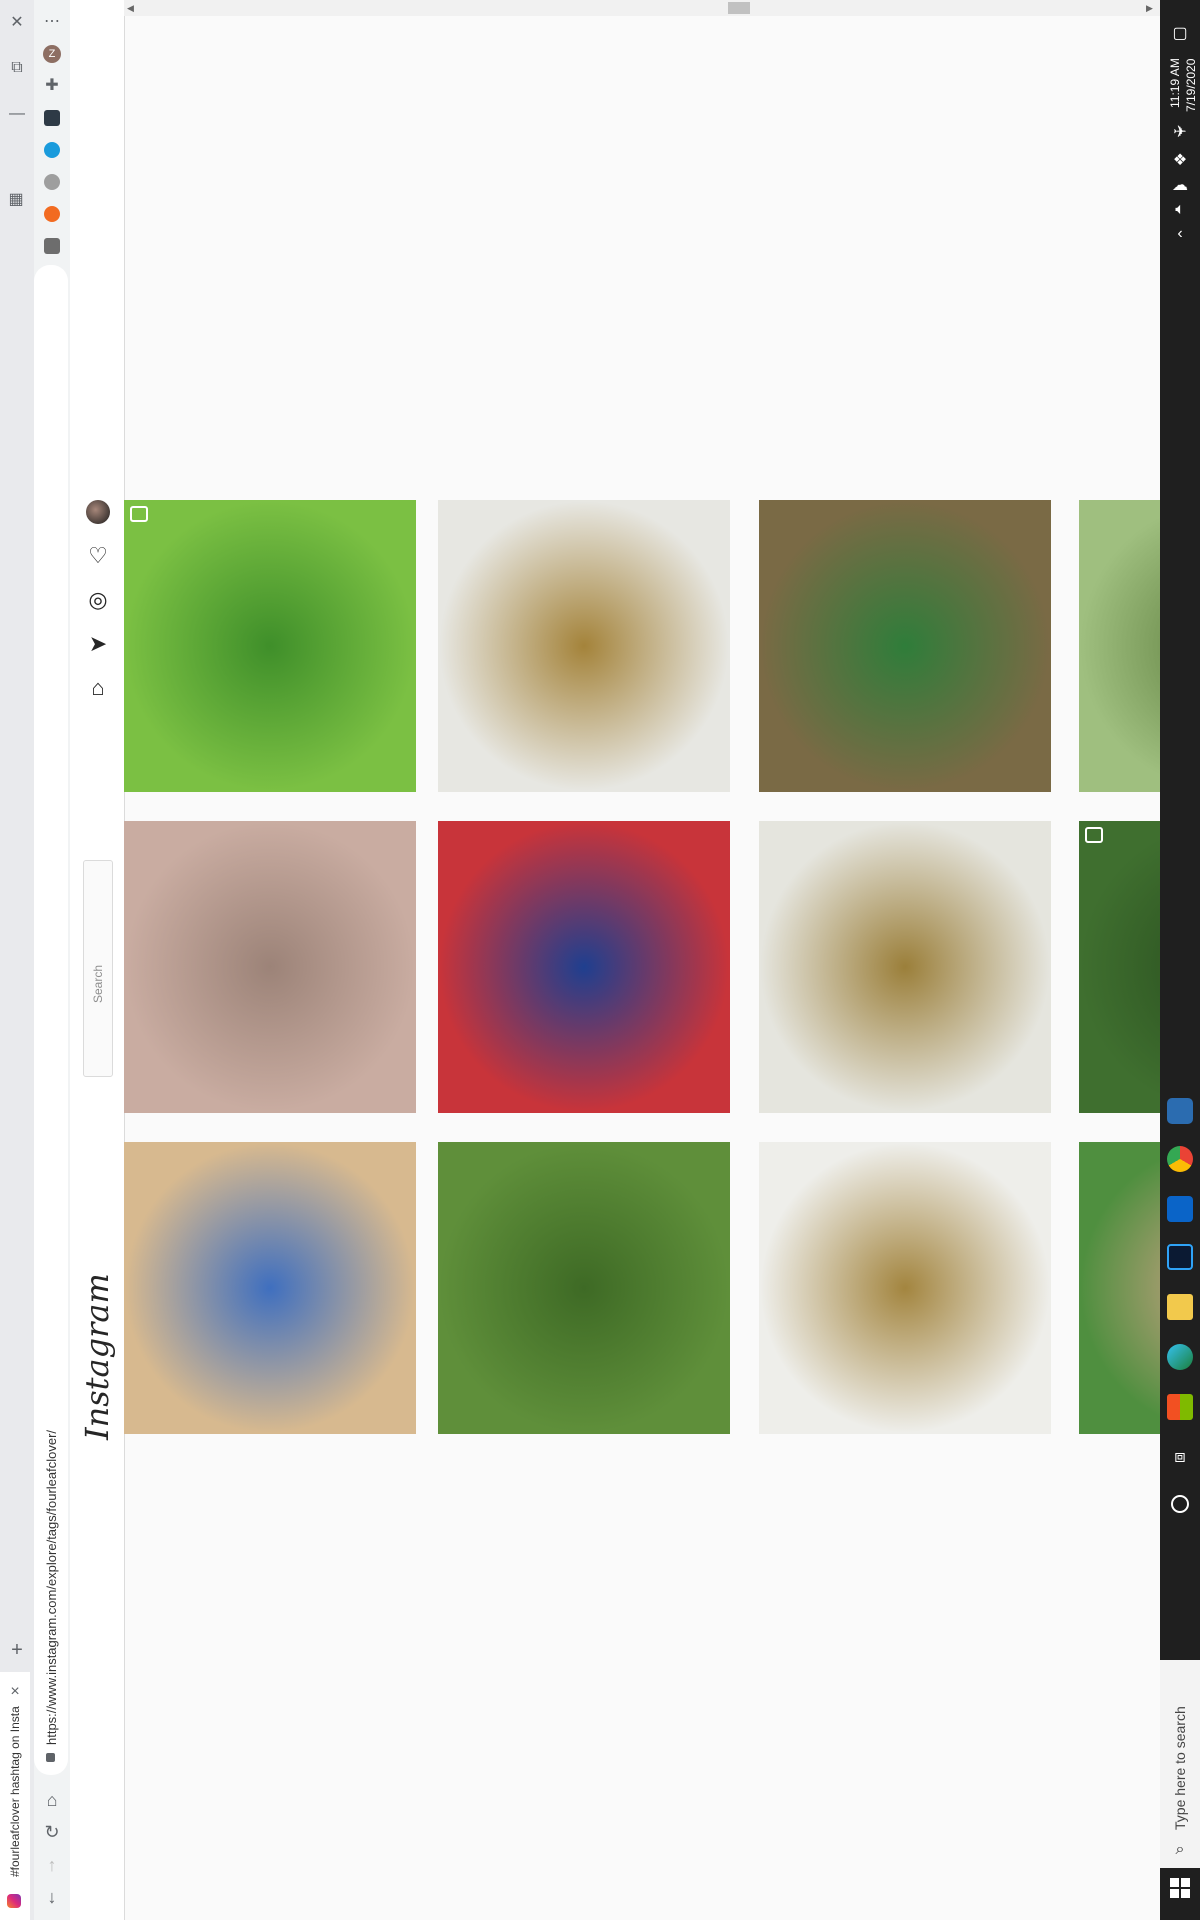 The height and width of the screenshot is (1920, 1200). Describe the element at coordinates (52, 1865) in the screenshot. I see `forward-icon: ↑` at that location.